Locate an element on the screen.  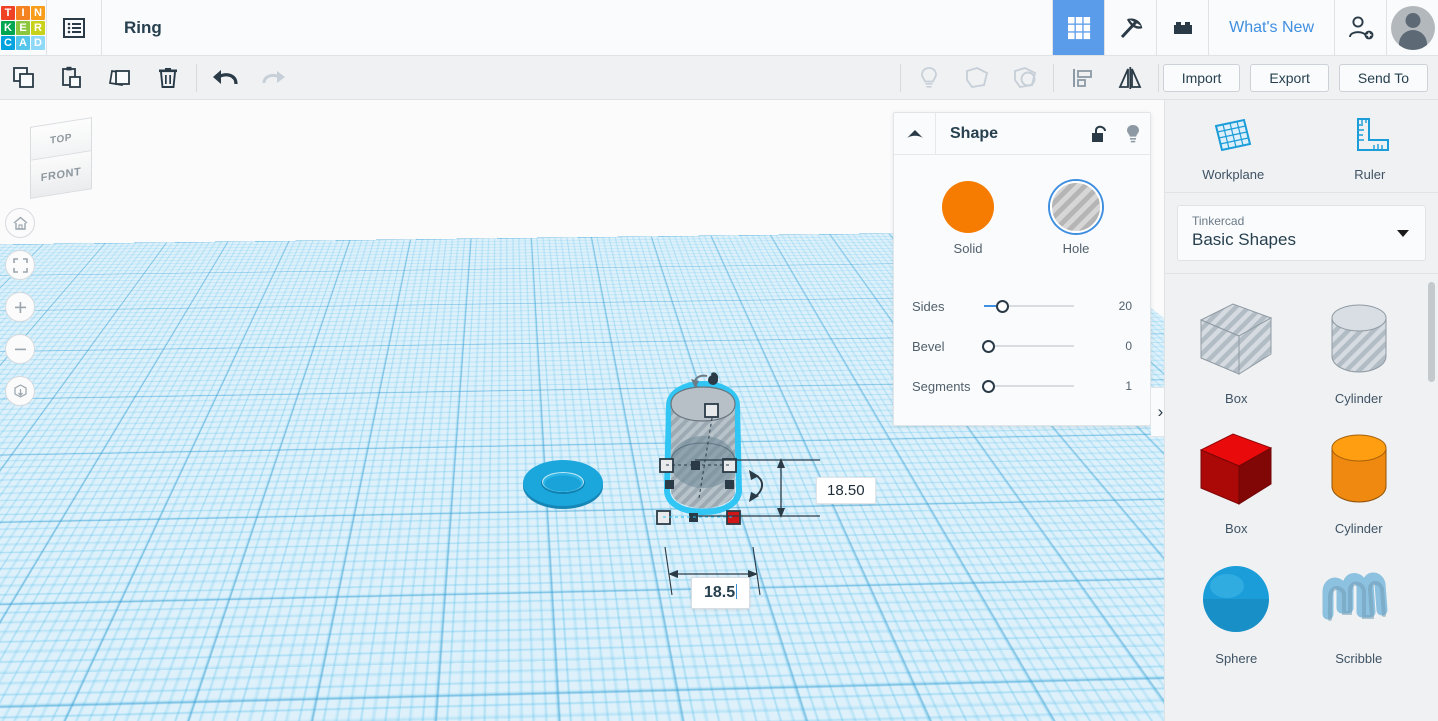
orthographic-toggle-button is located at coordinates (20, 391).